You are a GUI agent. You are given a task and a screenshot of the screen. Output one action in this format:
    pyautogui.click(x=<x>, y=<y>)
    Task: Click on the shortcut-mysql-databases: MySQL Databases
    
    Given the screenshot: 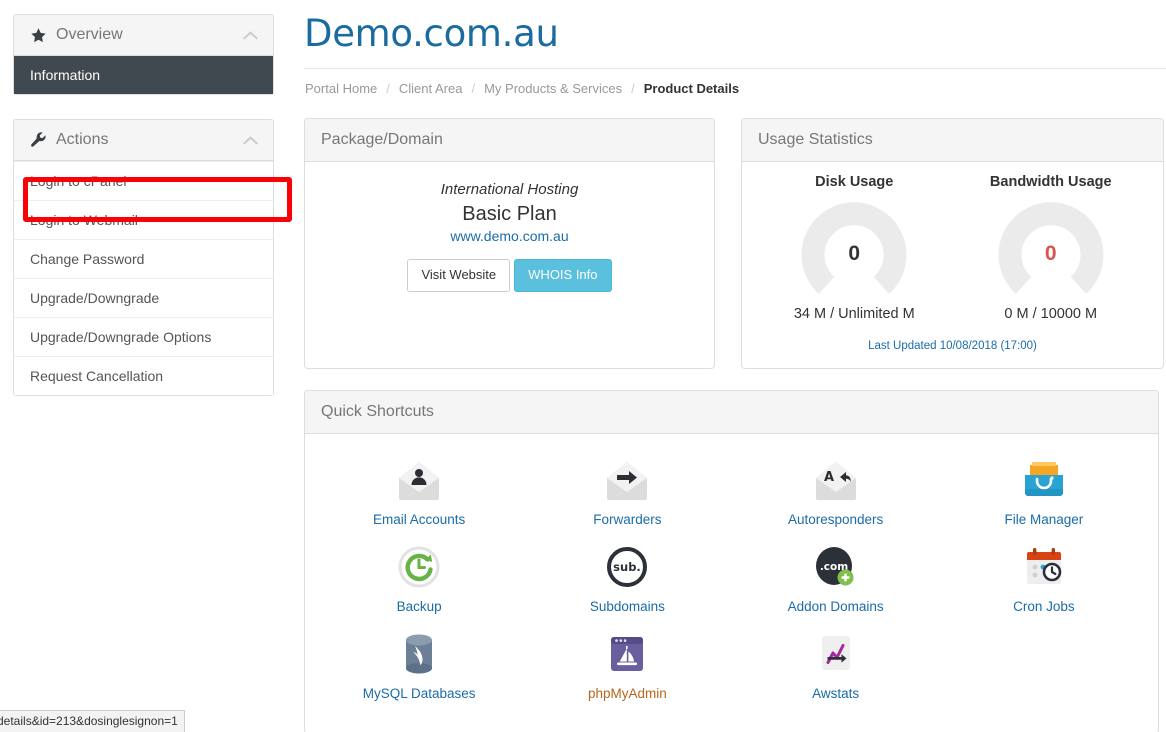 What is the action you would take?
    pyautogui.click(x=419, y=667)
    